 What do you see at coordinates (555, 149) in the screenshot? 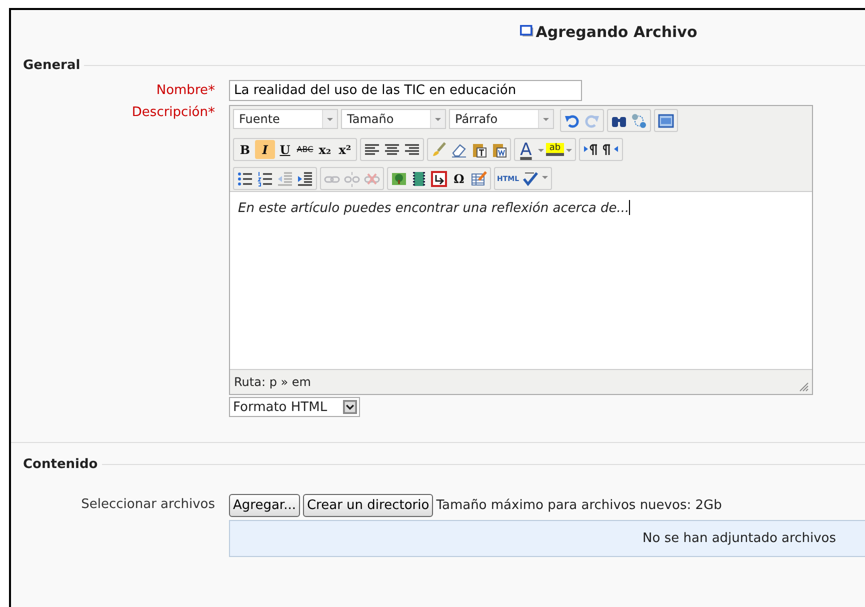
I see `highlight-color-button: ab` at bounding box center [555, 149].